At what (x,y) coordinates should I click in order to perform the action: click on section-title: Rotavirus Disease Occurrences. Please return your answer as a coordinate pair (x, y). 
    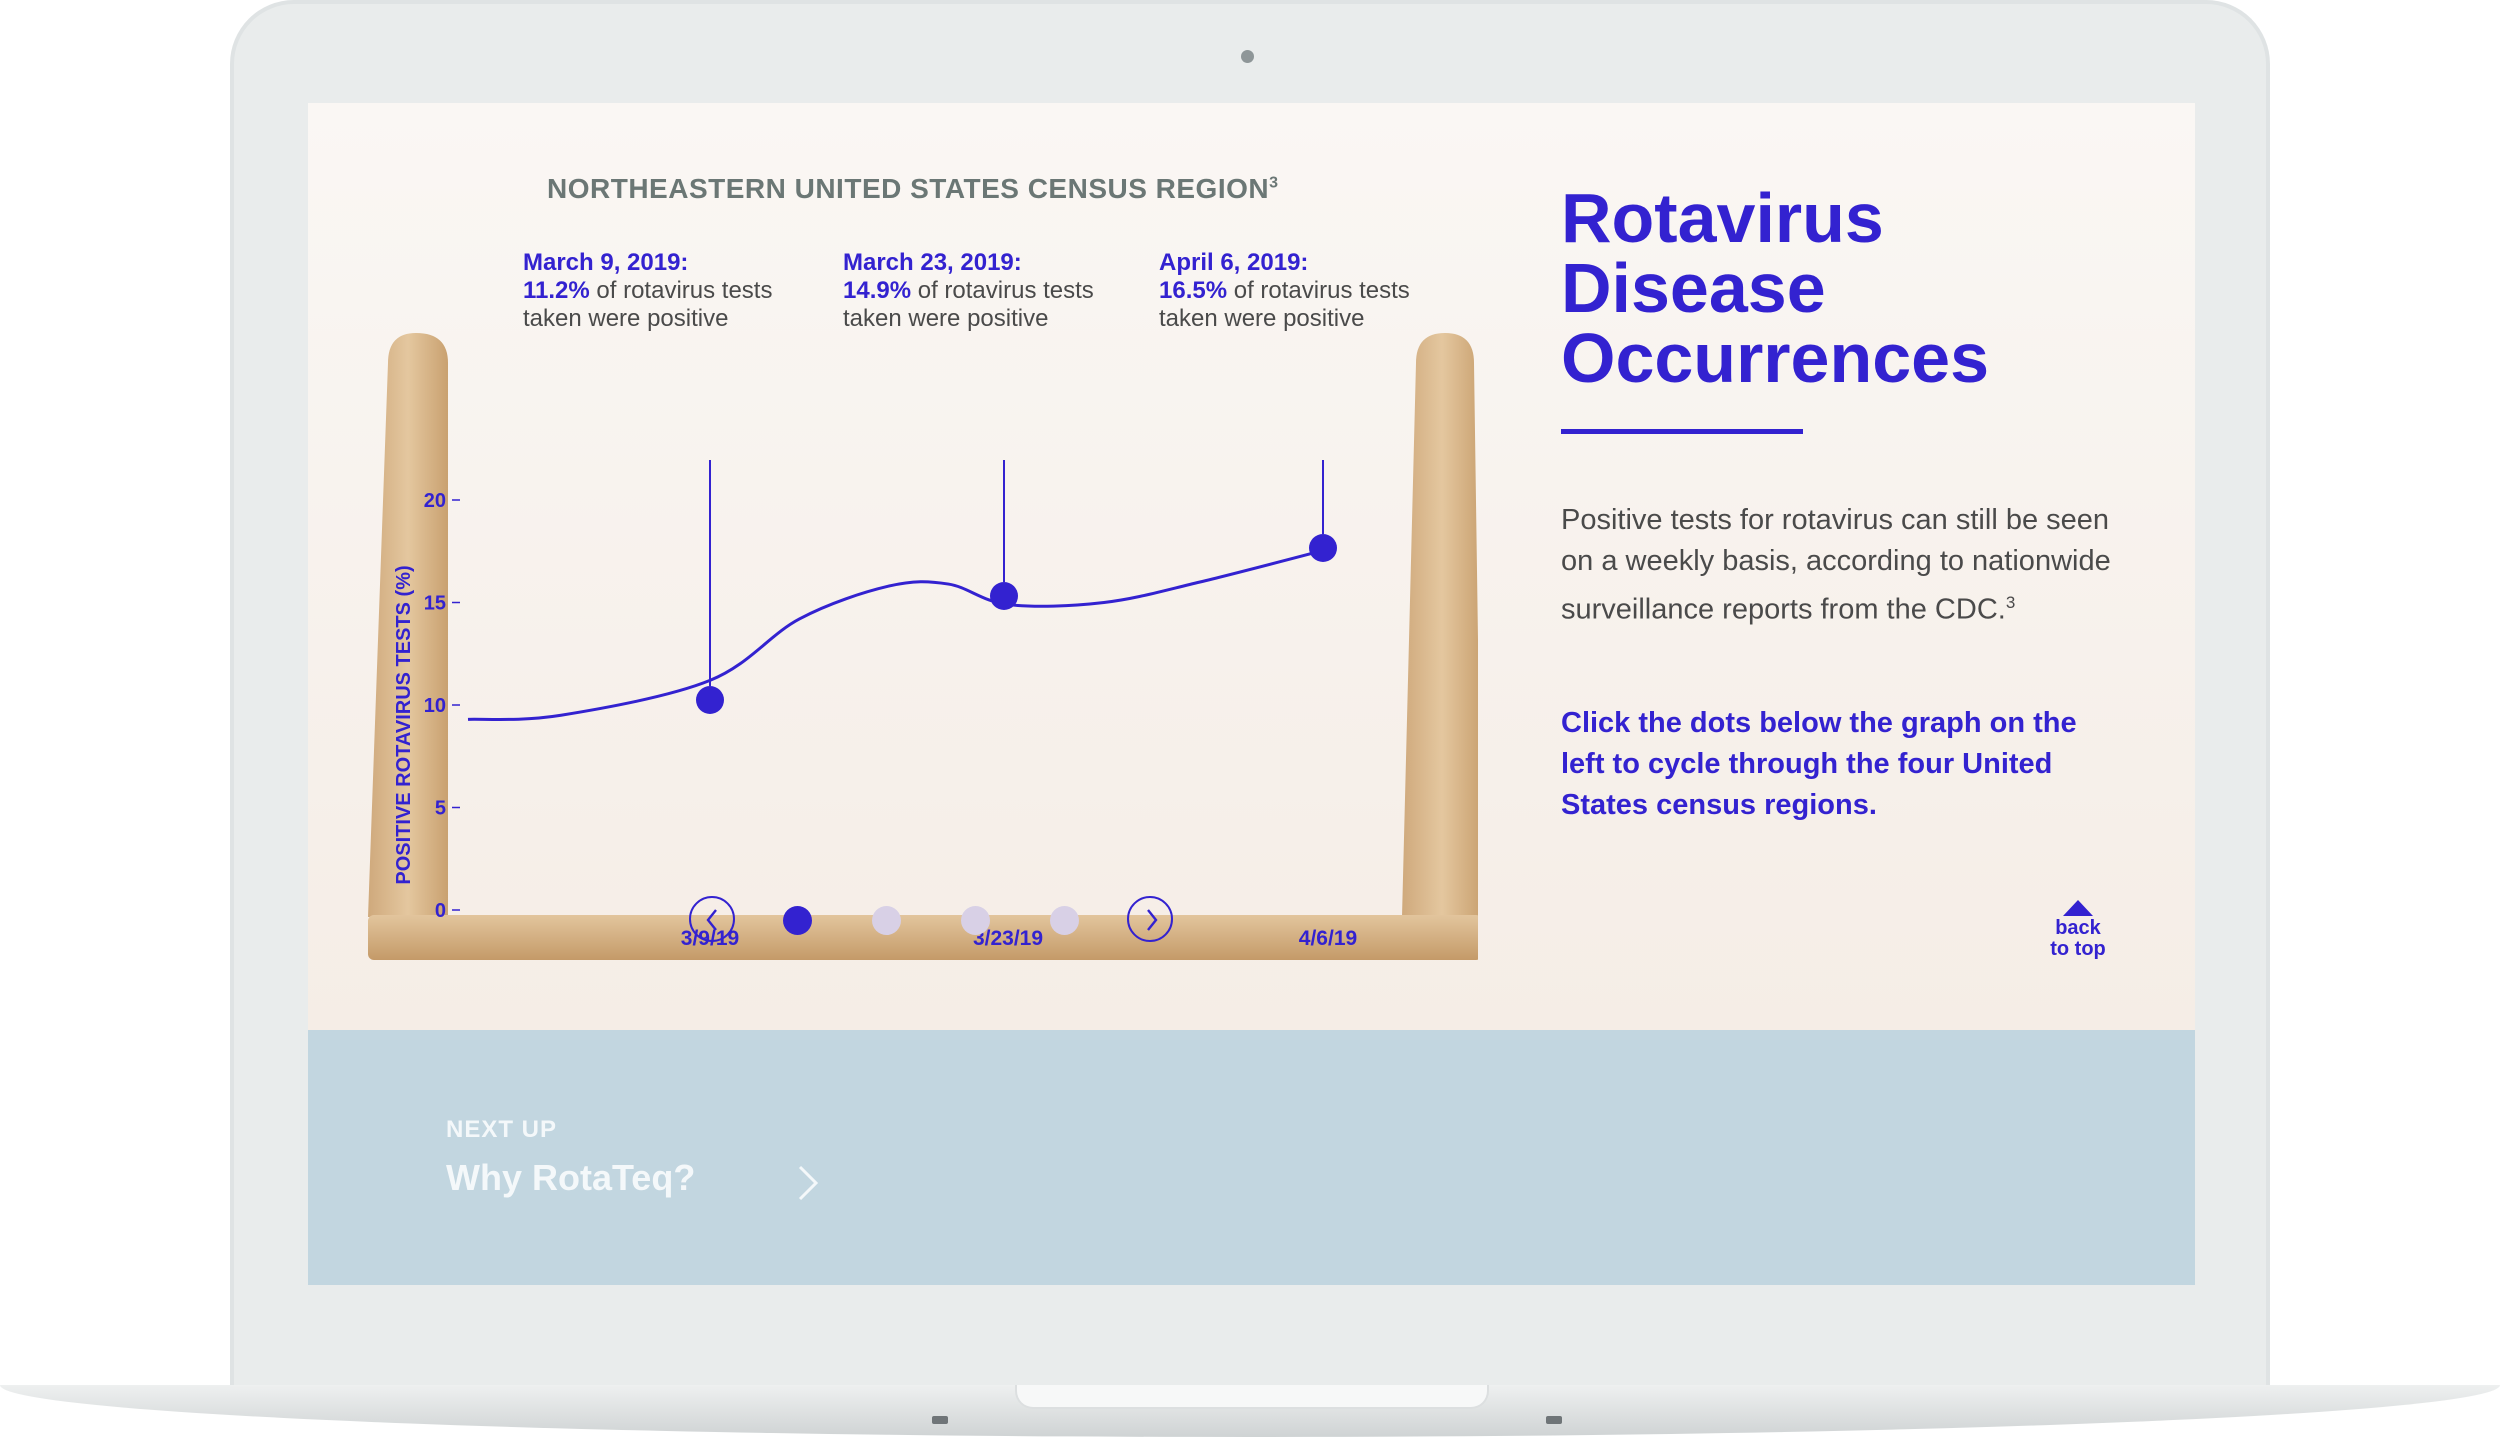
    Looking at the image, I should click on (1775, 288).